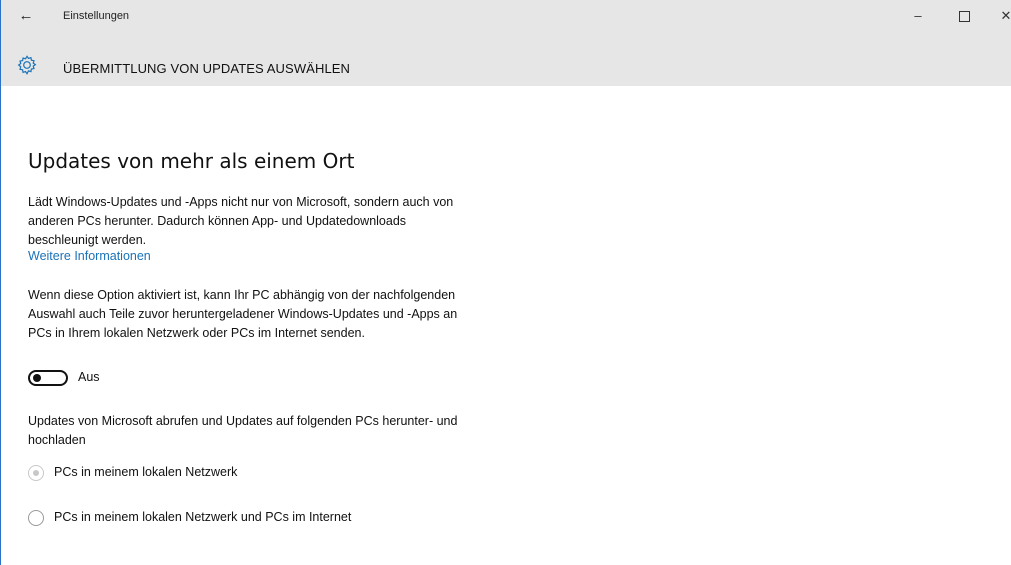 This screenshot has height=565, width=1011. Describe the element at coordinates (146, 472) in the screenshot. I see `radio-label: PCs in meinem lokalen Netzwerk` at that location.